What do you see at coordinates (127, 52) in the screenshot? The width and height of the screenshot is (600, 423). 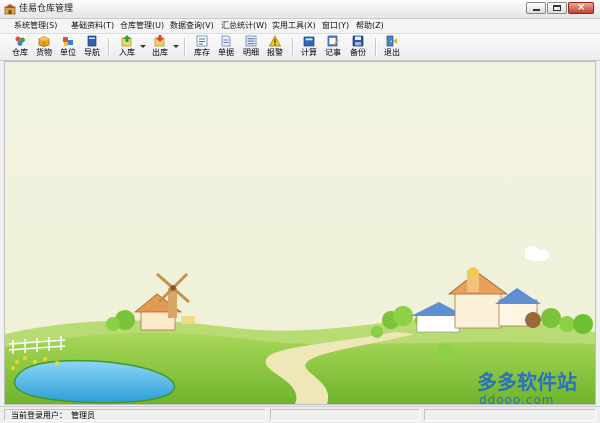 I see `toolbar-label: 入库` at bounding box center [127, 52].